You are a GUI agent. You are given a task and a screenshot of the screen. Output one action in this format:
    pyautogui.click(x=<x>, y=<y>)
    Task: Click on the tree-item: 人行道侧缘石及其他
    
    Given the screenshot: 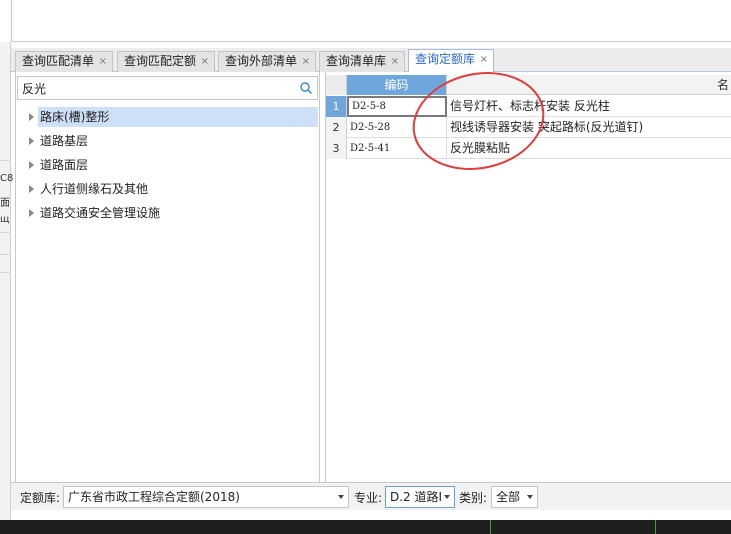 What is the action you would take?
    pyautogui.click(x=172, y=189)
    